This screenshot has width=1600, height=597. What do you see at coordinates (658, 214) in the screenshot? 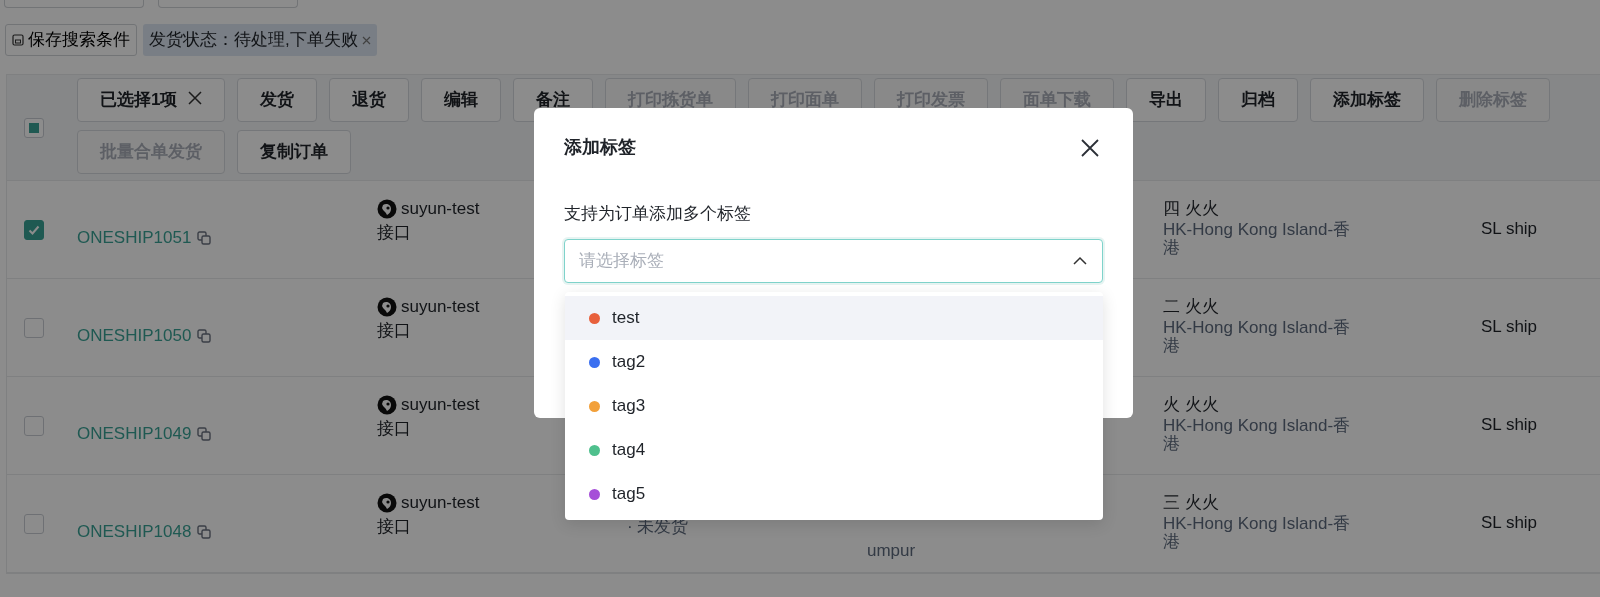
I see `field-label: 支持为订单添加多个标签` at bounding box center [658, 214].